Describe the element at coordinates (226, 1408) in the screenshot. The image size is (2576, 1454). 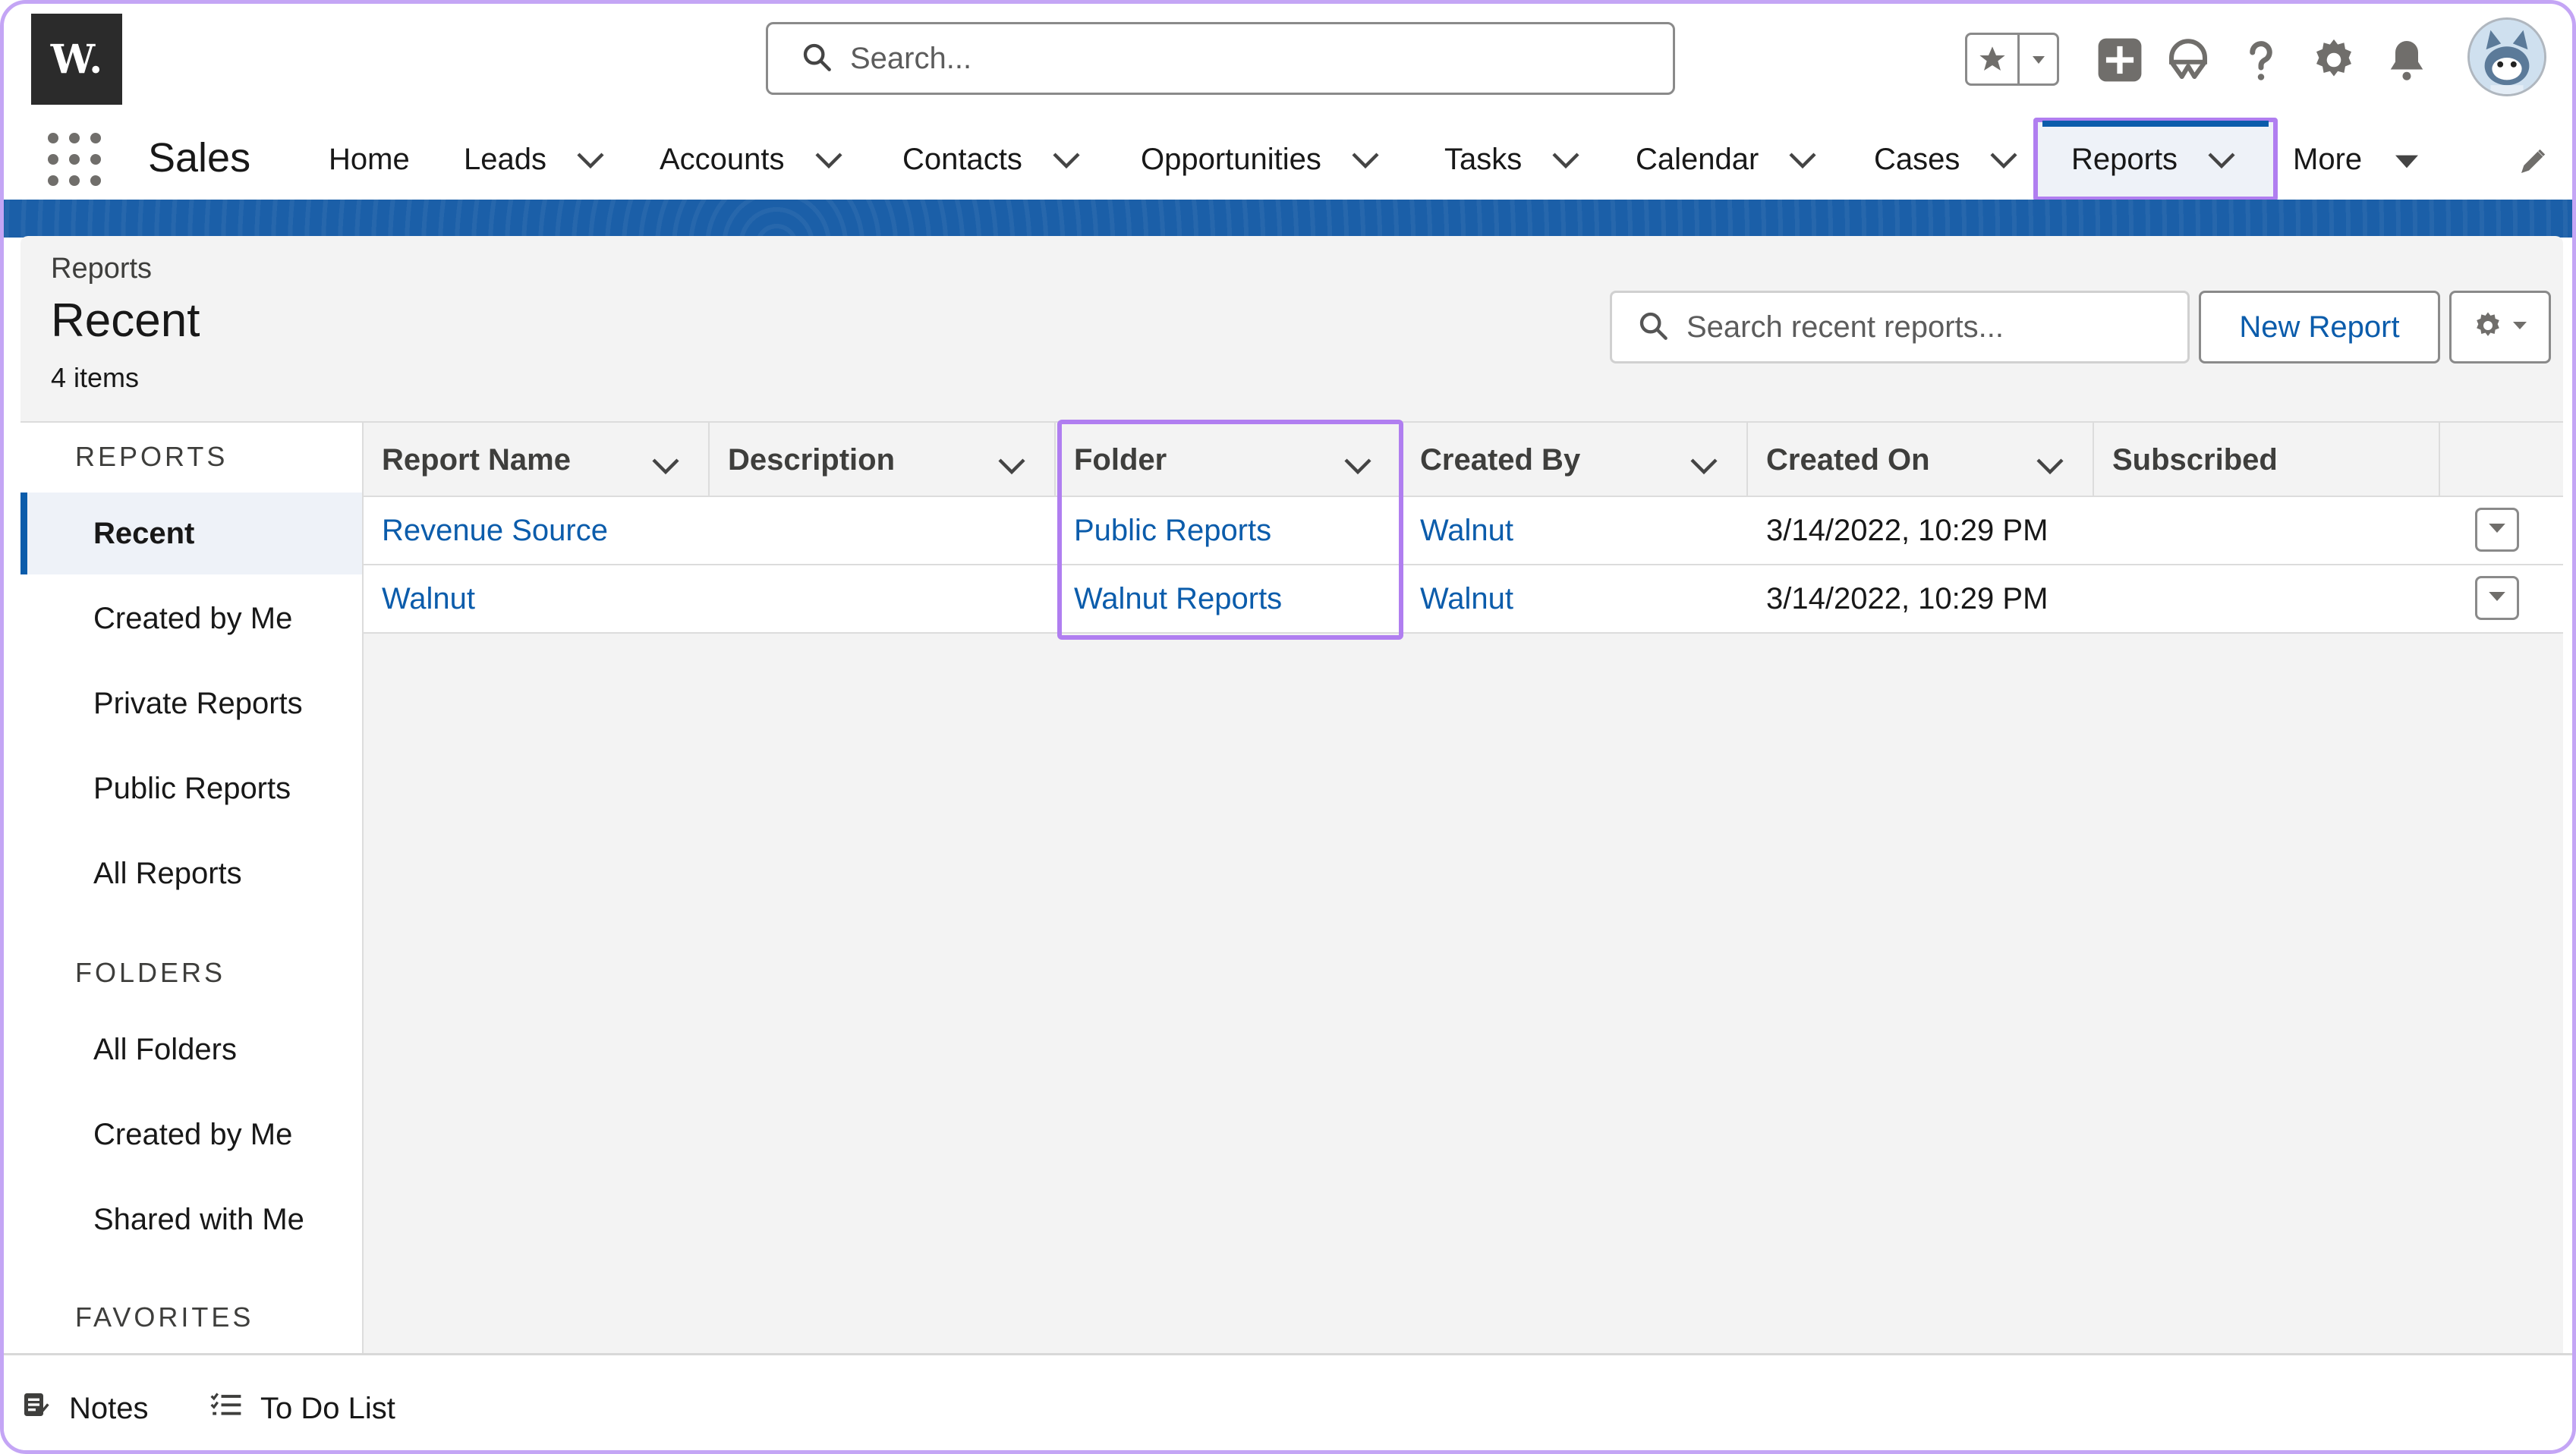
I see `checklist-icon` at that location.